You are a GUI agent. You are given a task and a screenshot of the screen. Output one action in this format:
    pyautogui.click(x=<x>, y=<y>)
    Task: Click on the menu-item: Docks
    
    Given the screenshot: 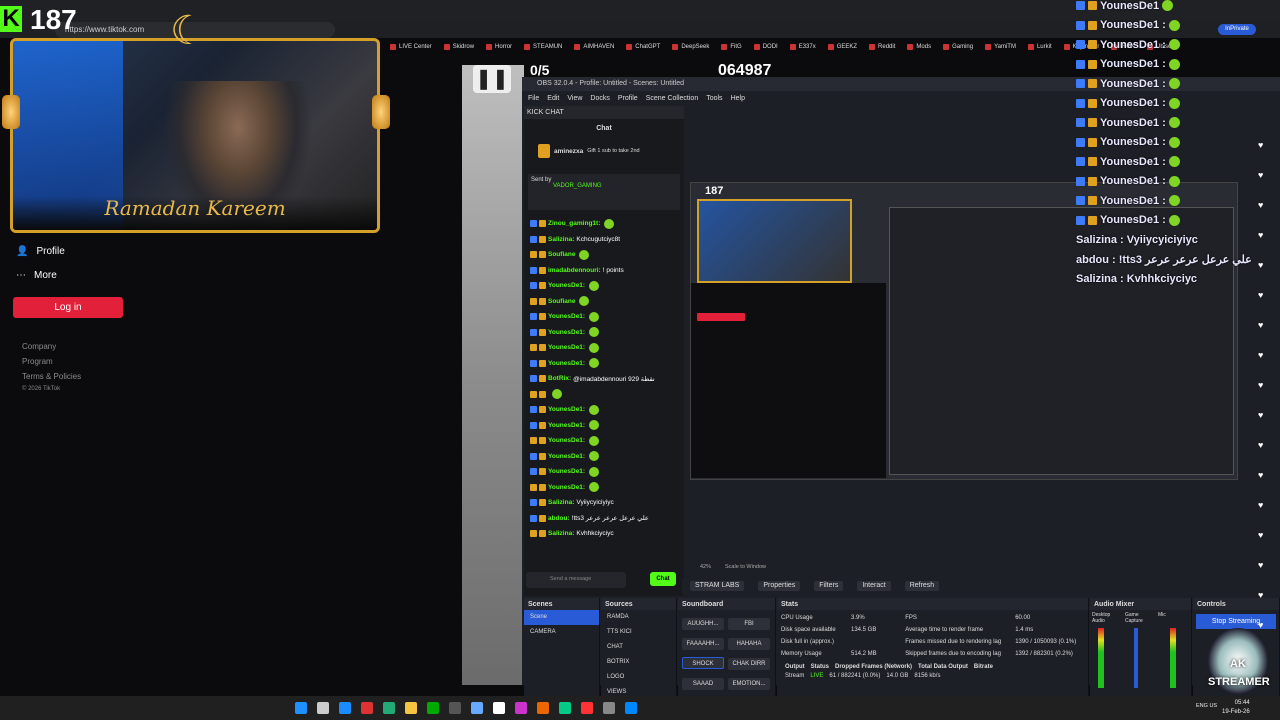 What is the action you would take?
    pyautogui.click(x=599, y=99)
    